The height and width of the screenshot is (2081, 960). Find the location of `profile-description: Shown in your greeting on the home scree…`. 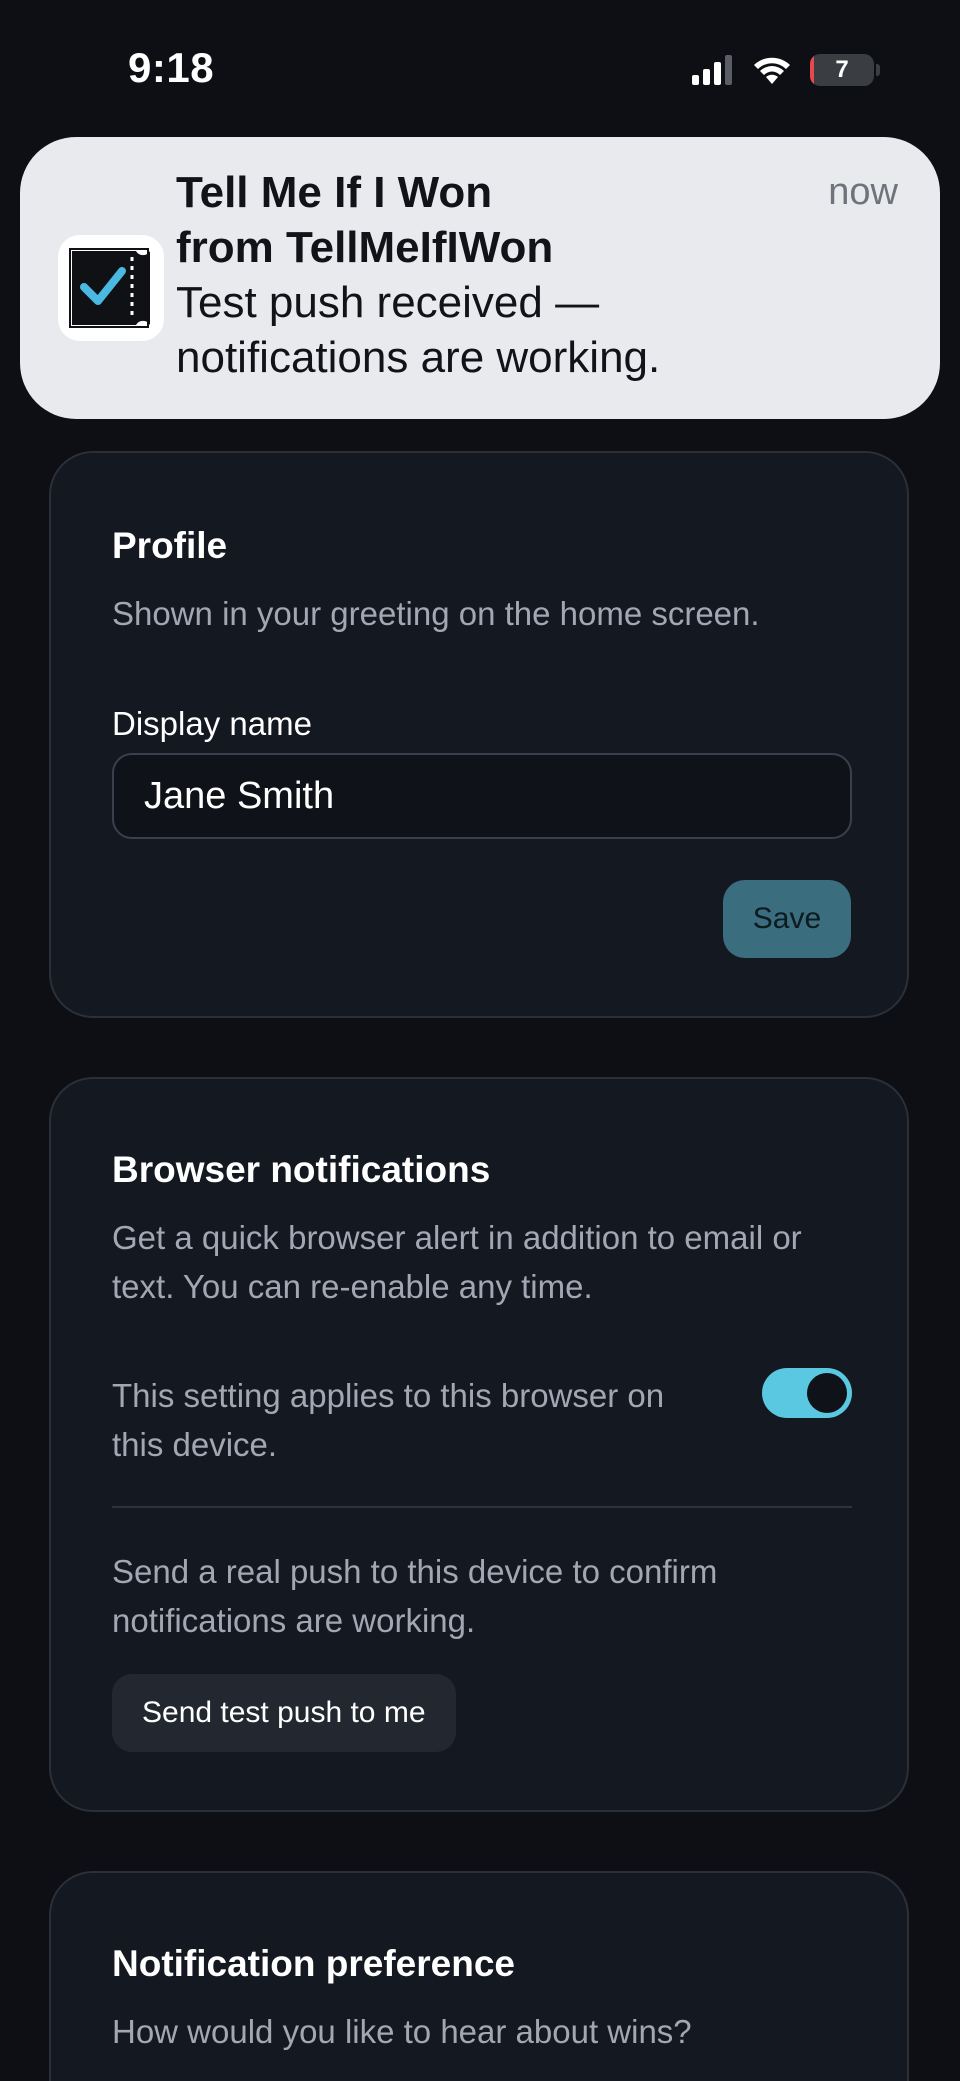

profile-description: Shown in your greeting on the home scree… is located at coordinates (436, 613).